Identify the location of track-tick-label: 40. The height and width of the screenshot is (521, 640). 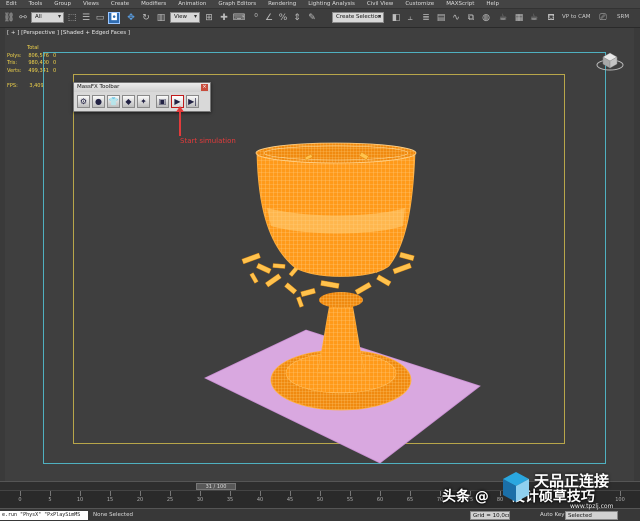
(260, 500).